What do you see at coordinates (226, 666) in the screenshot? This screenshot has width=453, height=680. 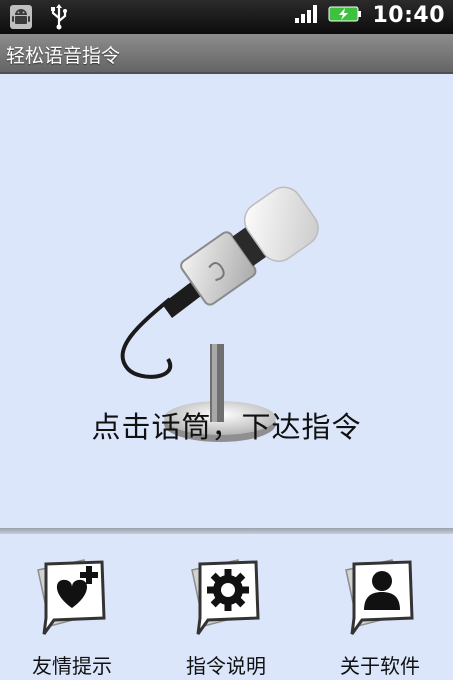 I see `command-help-label: 指令说明` at bounding box center [226, 666].